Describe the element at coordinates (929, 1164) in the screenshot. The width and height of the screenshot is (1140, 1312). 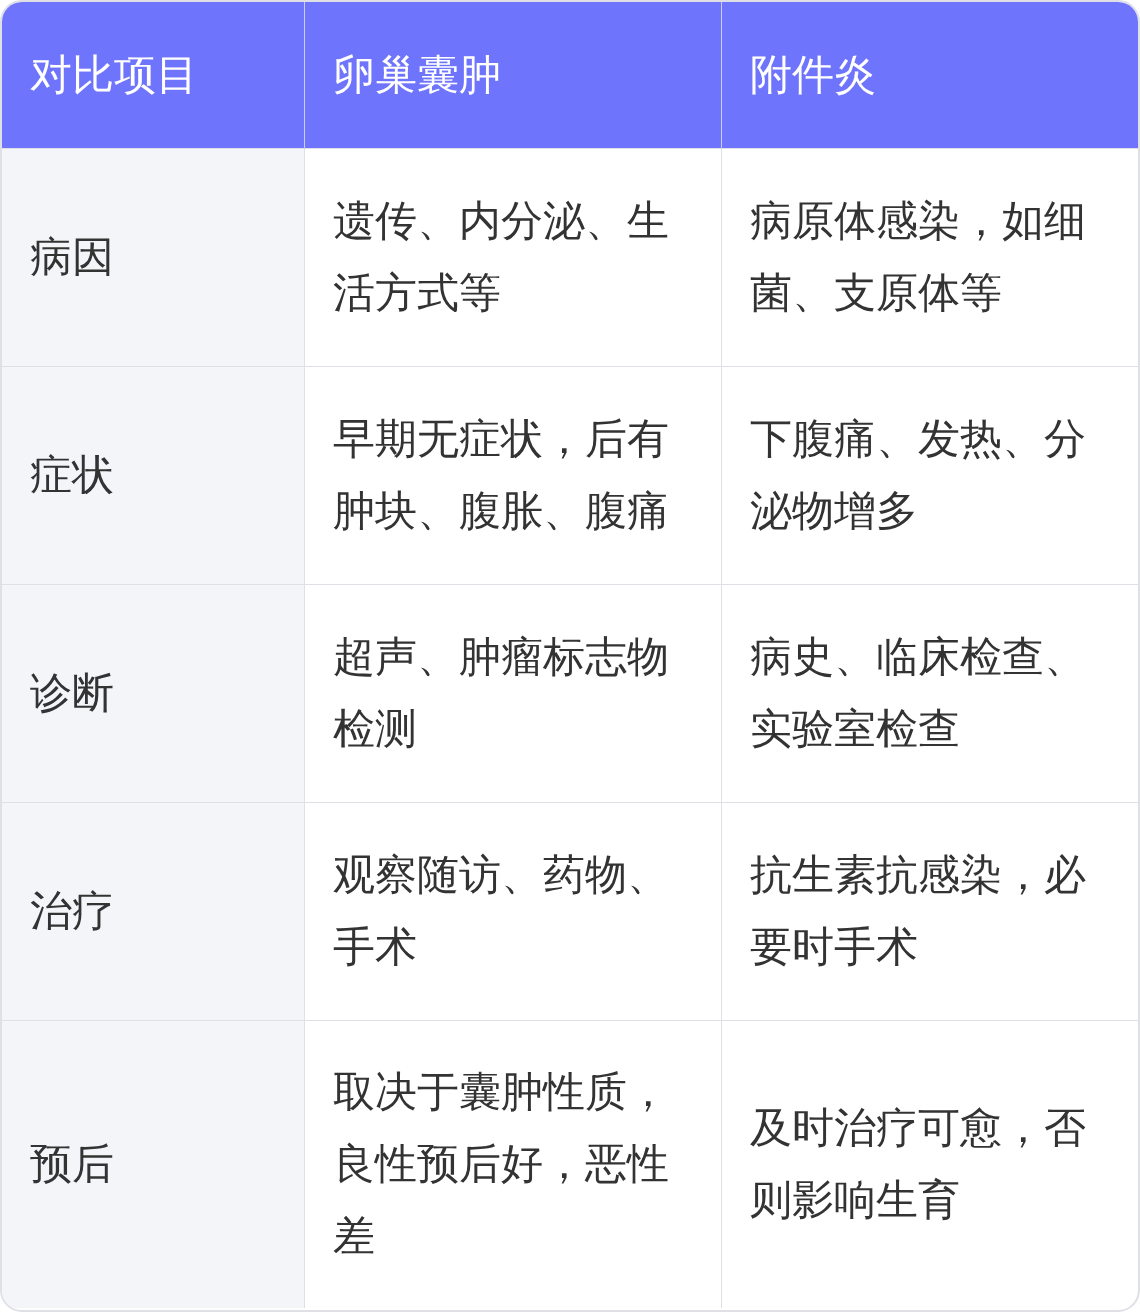
I see `table-cell: 及时治疗可愈，否则影响生育` at that location.